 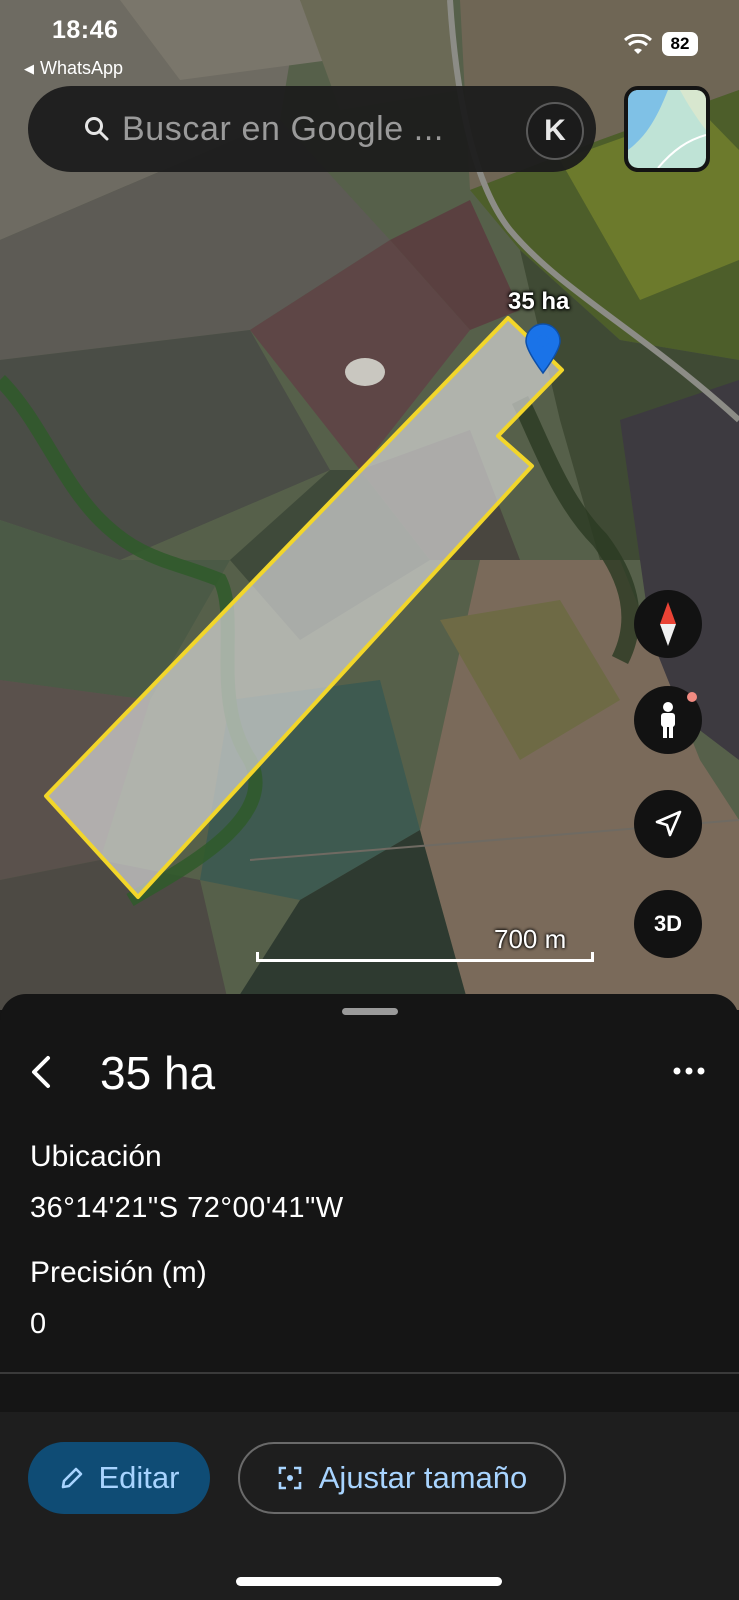 What do you see at coordinates (139, 1477) in the screenshot?
I see `edit-label: Editar` at bounding box center [139, 1477].